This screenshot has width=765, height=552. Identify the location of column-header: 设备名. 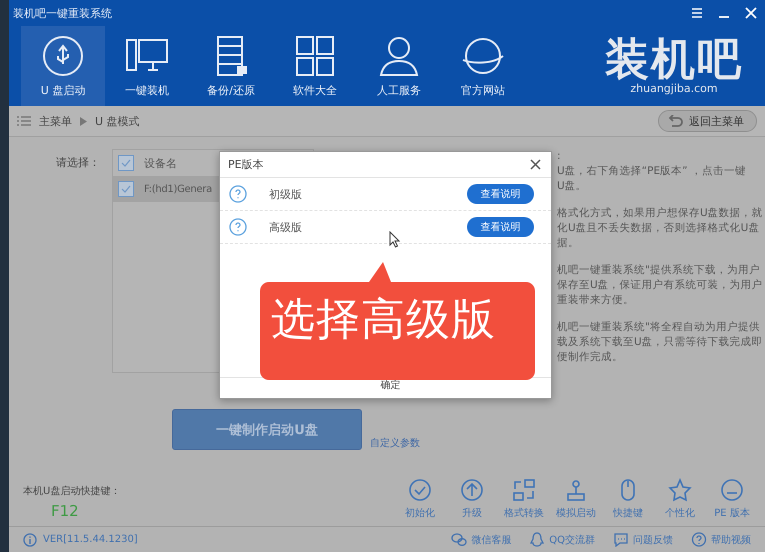
(160, 163).